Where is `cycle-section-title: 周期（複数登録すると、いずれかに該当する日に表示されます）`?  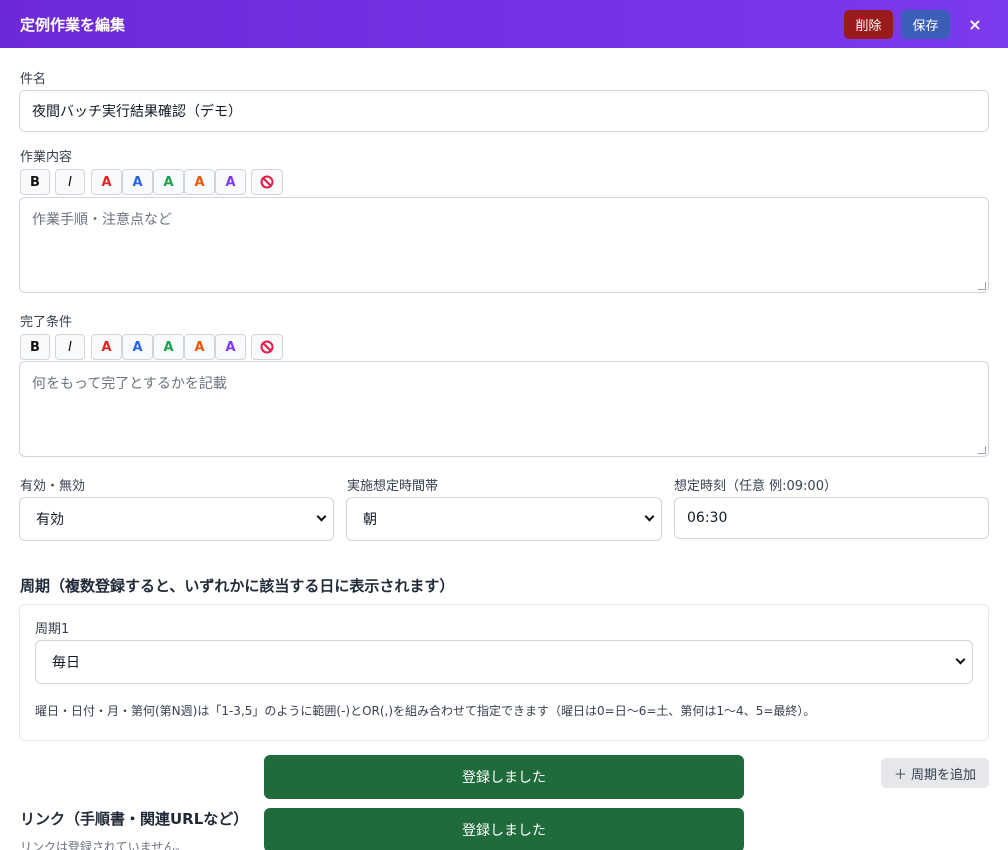
cycle-section-title: 周期（複数登録すると、いずれかに該当する日に表示されます） is located at coordinates (237, 586).